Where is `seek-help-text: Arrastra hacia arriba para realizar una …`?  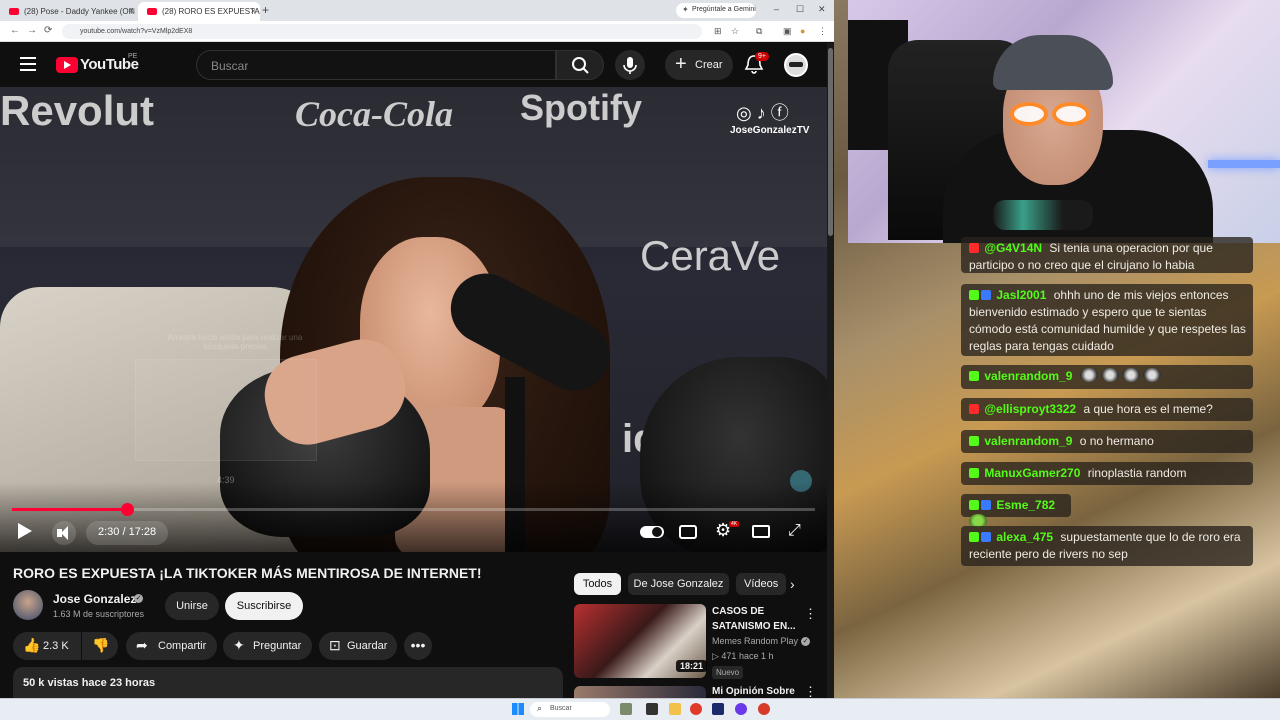 seek-help-text: Arrastra hacia arriba para realizar una … is located at coordinates (235, 342).